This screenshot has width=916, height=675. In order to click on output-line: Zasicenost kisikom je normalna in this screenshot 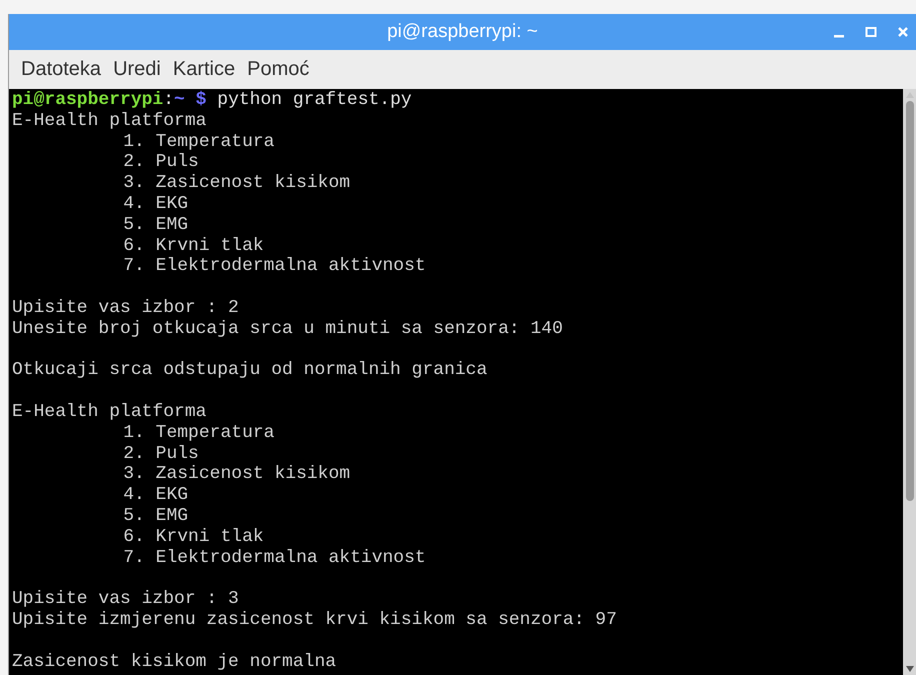, I will do `click(174, 662)`.